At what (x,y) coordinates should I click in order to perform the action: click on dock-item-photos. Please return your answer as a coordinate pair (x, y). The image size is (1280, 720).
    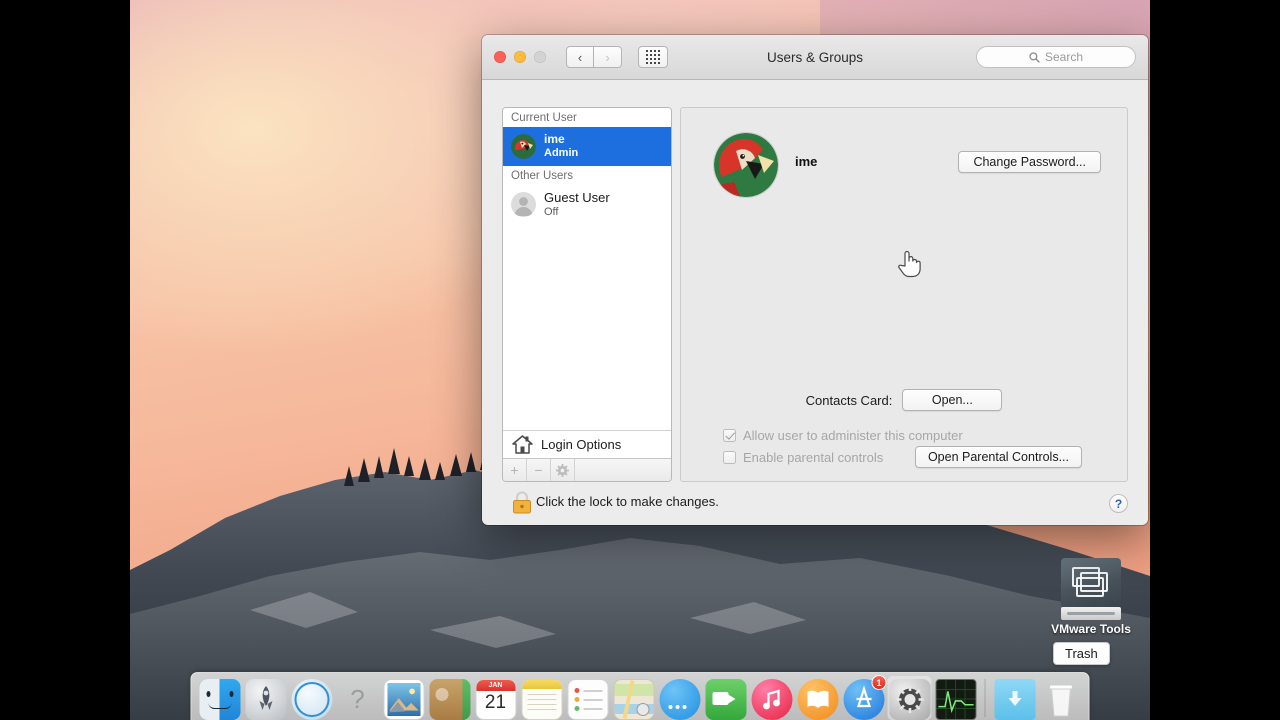
    Looking at the image, I should click on (404, 698).